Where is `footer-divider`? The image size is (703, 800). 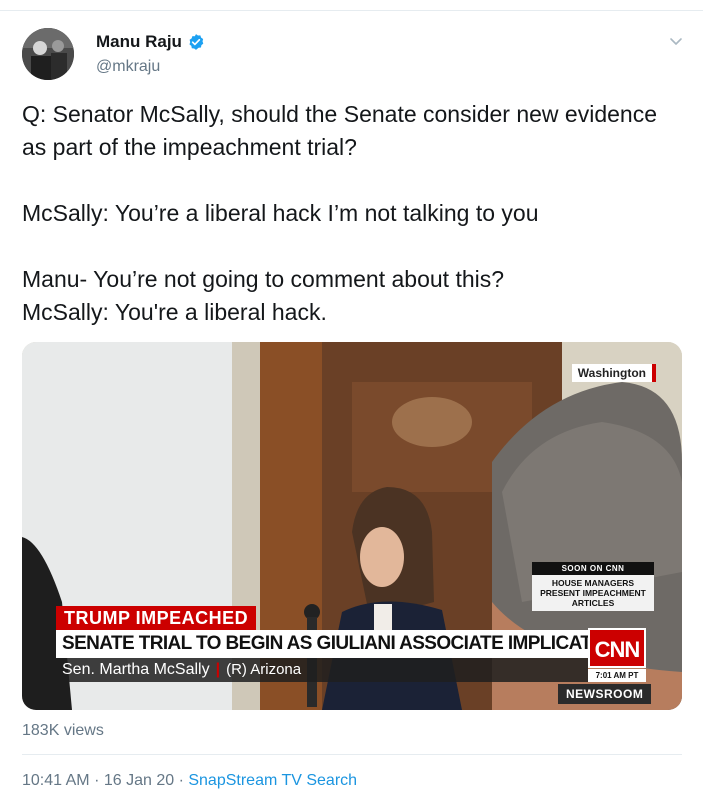
footer-divider is located at coordinates (352, 754).